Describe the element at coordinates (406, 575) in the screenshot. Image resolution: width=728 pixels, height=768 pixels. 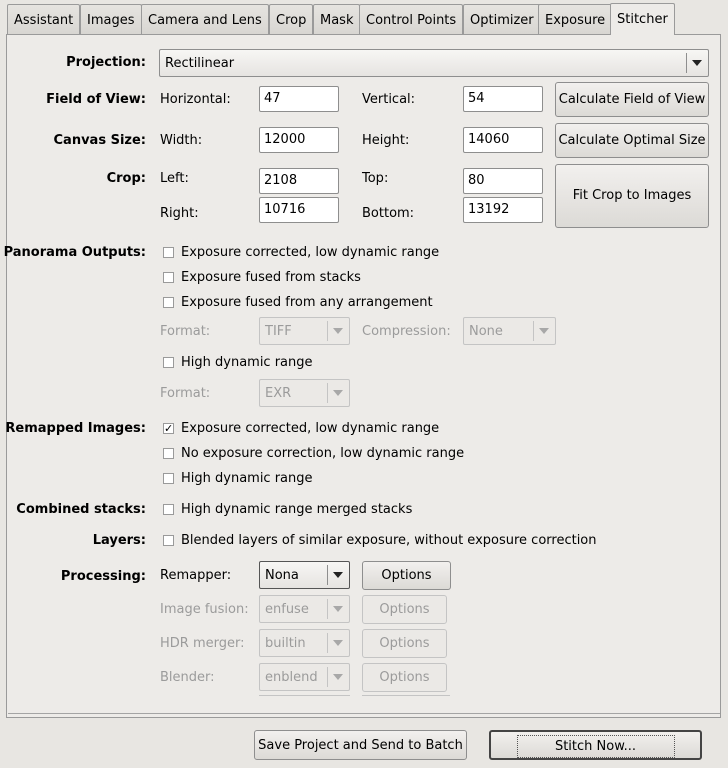
I see `remapper-options-button: Options` at that location.